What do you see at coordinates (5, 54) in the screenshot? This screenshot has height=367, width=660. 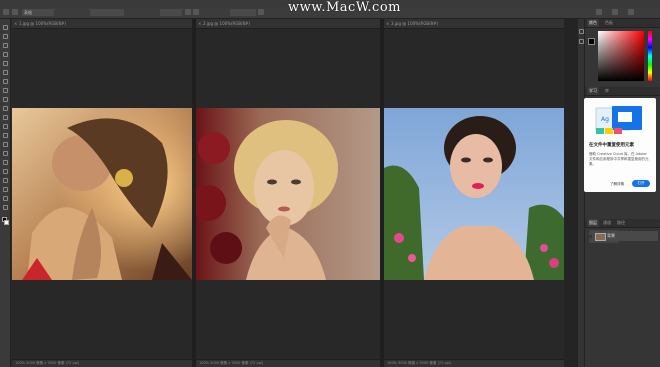 I see `magic-wand-tool-icon` at bounding box center [5, 54].